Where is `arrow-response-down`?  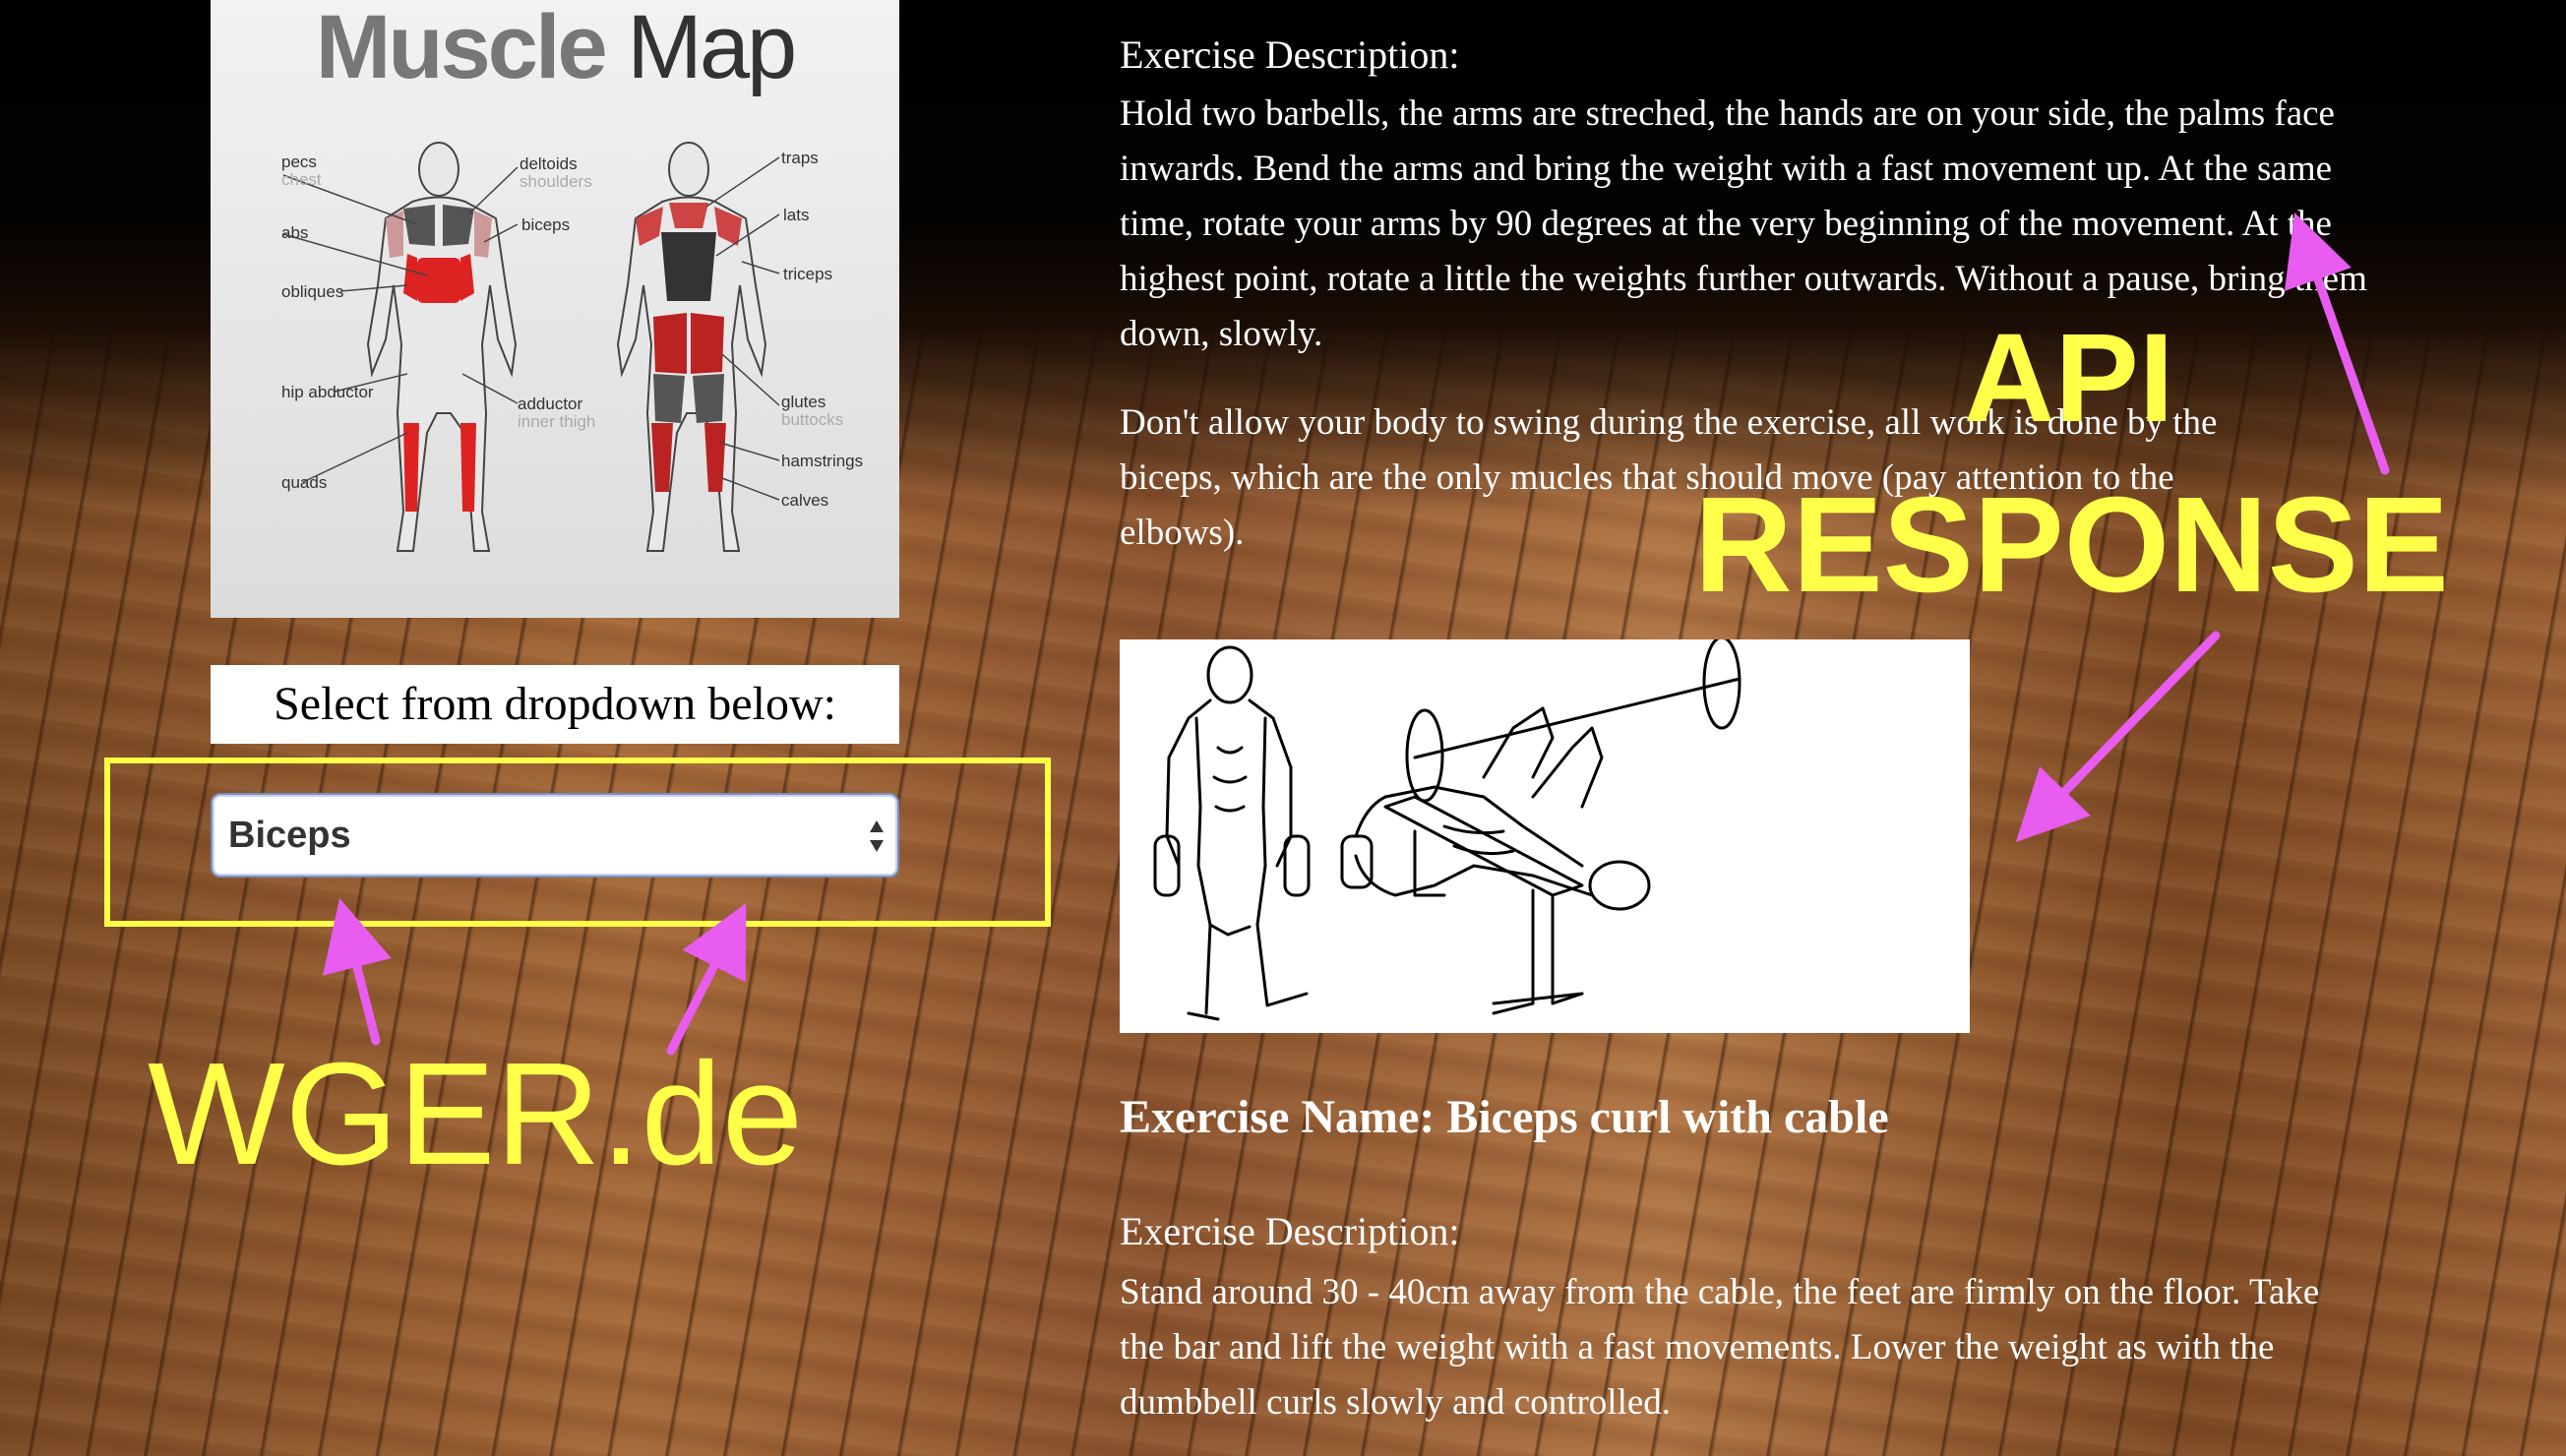
arrow-response-down is located at coordinates (2118, 736).